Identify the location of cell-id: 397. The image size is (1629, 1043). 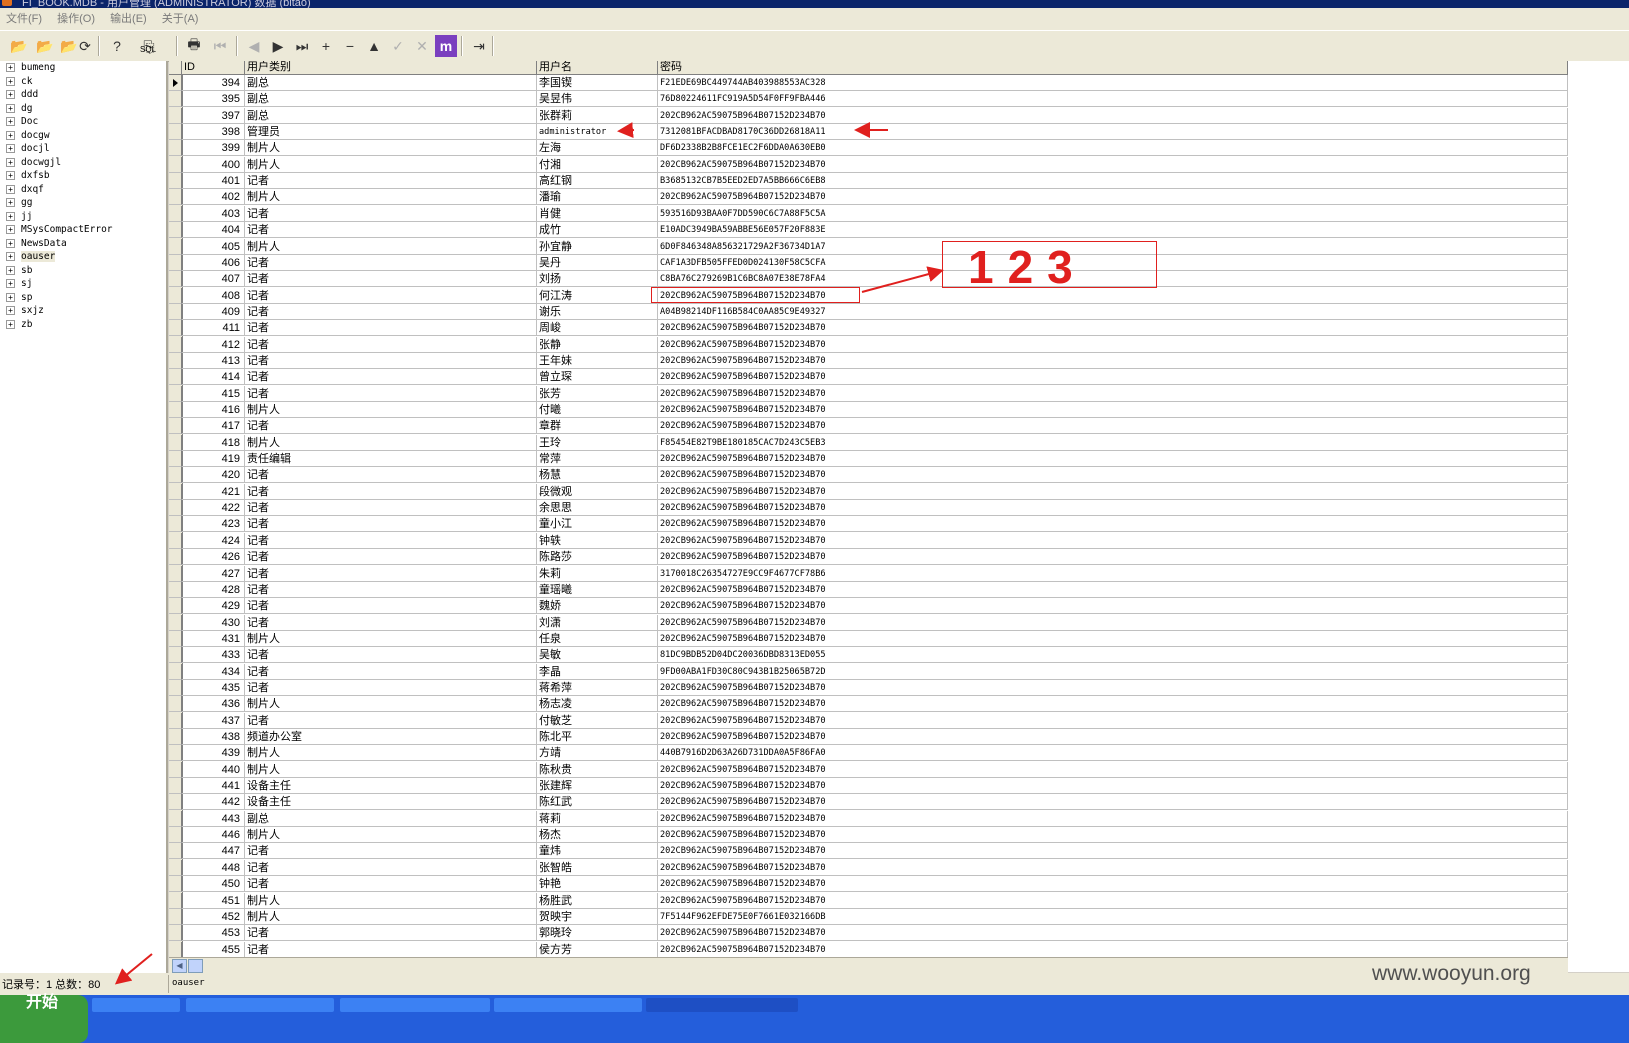
(213, 115).